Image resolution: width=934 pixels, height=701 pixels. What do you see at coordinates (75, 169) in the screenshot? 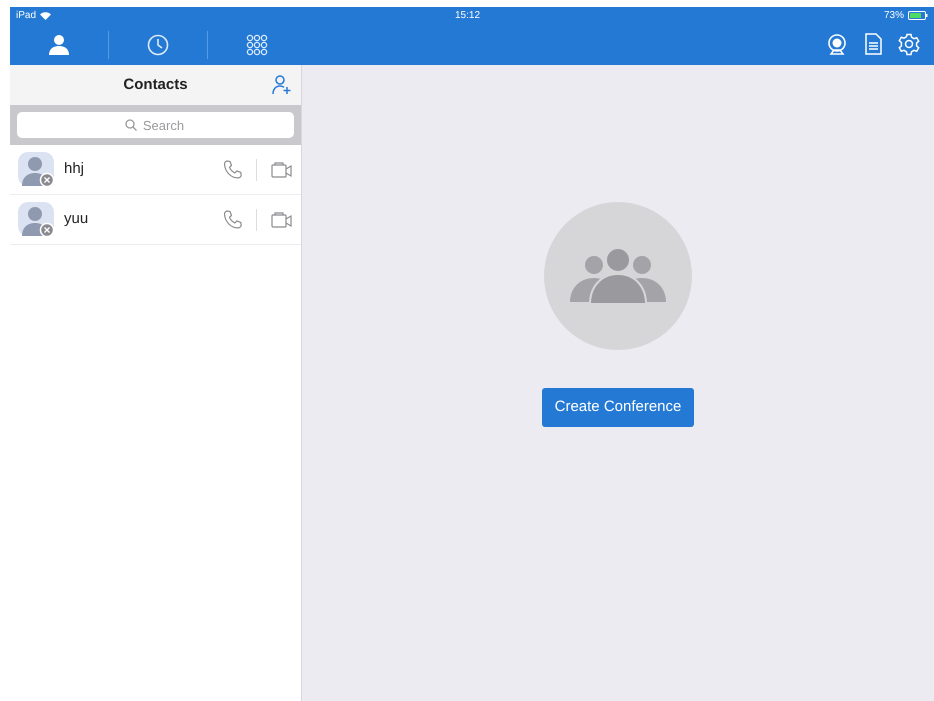
I see `contact-name: hhj` at bounding box center [75, 169].